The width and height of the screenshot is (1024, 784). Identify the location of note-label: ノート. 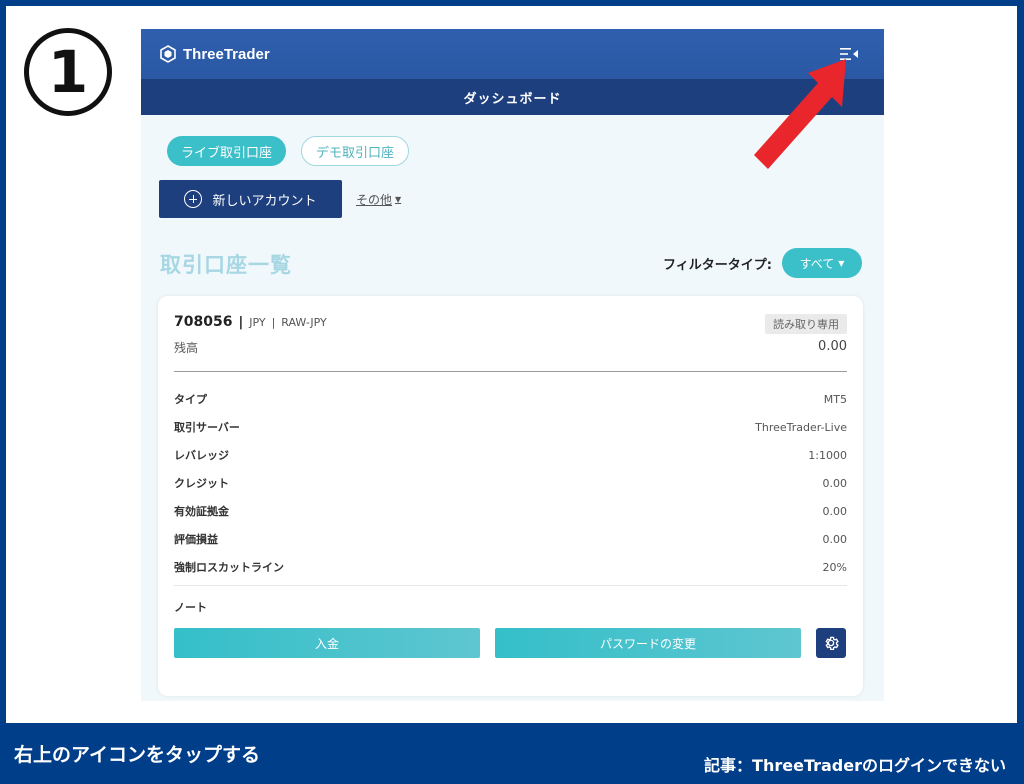
(190, 607).